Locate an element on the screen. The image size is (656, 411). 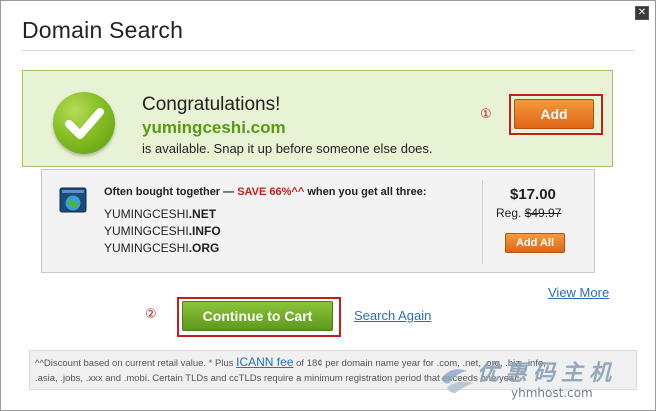
checkmark-icon is located at coordinates (84, 123).